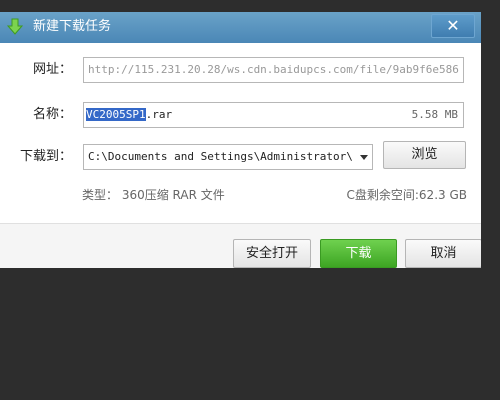  Describe the element at coordinates (272, 253) in the screenshot. I see `safe-open-button: 安全打开` at that location.